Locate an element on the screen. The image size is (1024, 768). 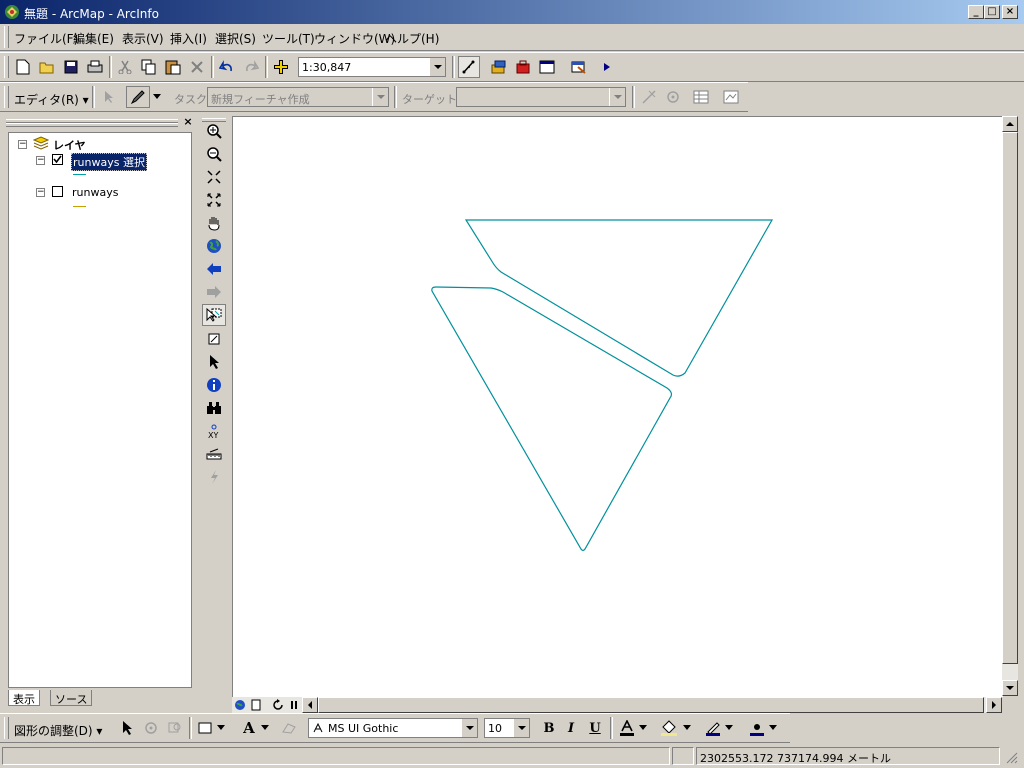
sketch-properties-icon is located at coordinates (731, 97).